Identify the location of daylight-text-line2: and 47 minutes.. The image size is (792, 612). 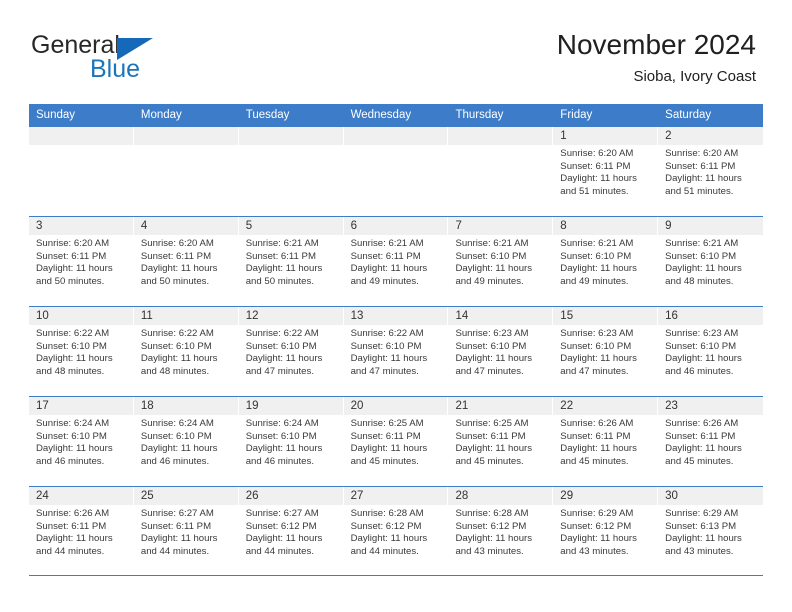
(279, 371).